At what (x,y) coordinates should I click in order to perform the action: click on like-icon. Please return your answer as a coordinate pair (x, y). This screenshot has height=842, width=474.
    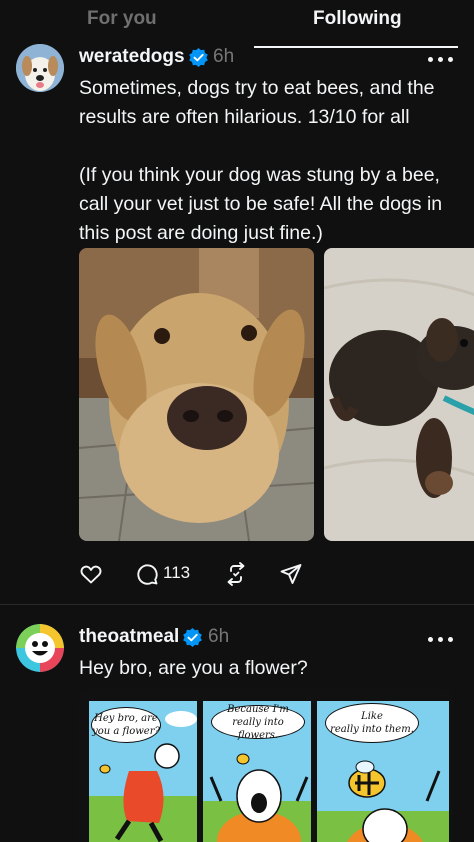
    Looking at the image, I should click on (91, 574).